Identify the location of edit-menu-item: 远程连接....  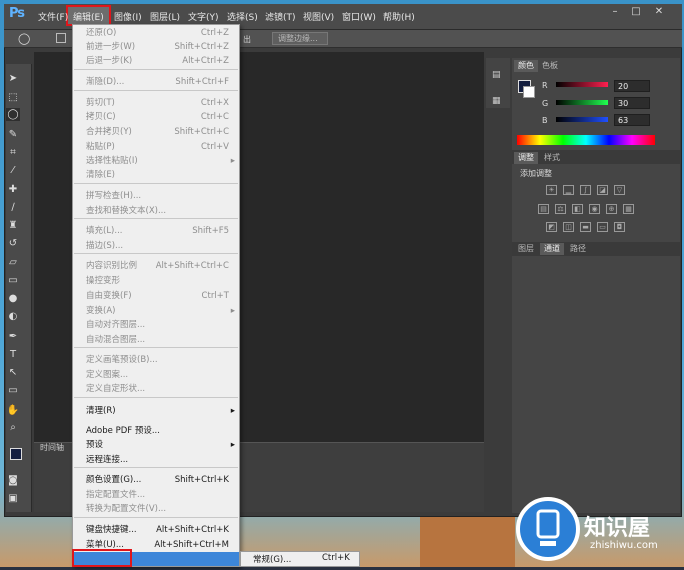
(156, 460).